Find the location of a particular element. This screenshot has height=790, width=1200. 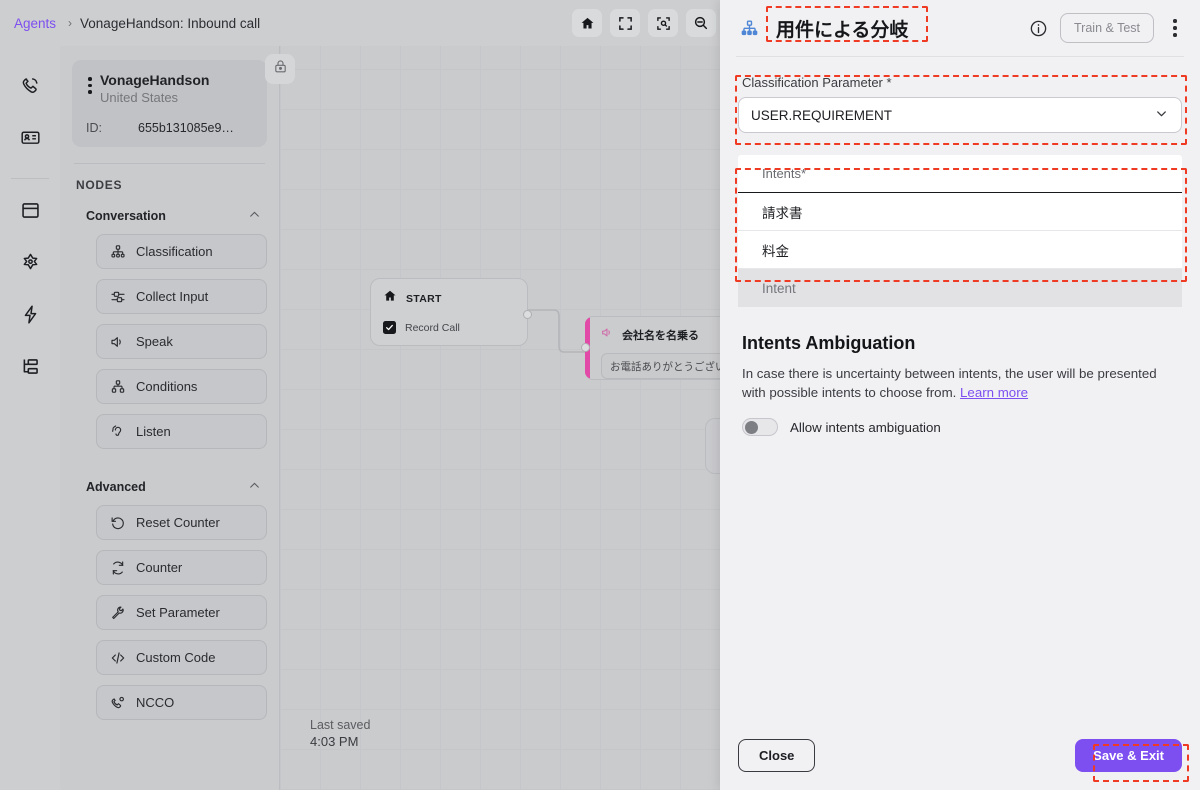

allow-ambiguation-toggle is located at coordinates (760, 427).